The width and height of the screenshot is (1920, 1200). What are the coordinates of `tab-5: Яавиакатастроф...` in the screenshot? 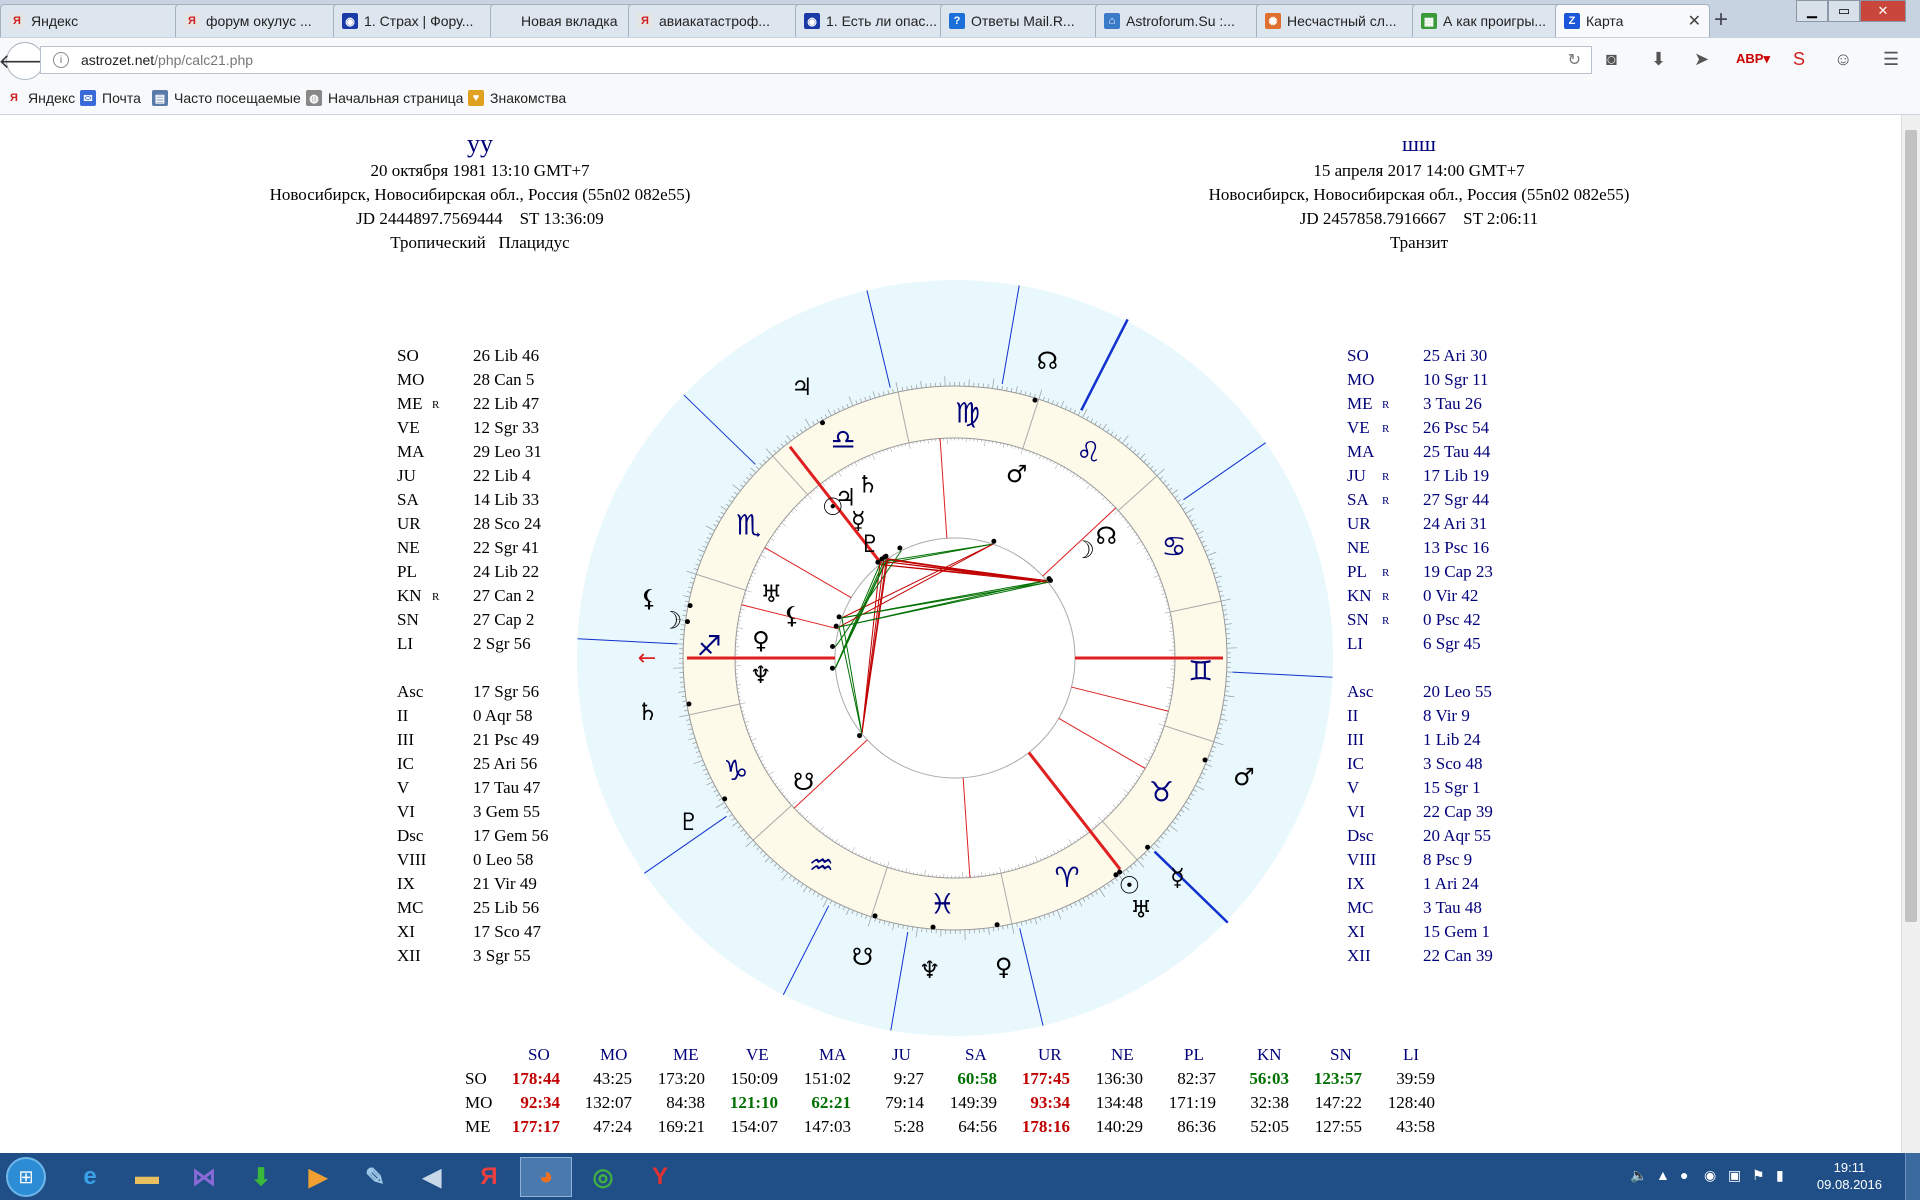 It's located at (714, 20).